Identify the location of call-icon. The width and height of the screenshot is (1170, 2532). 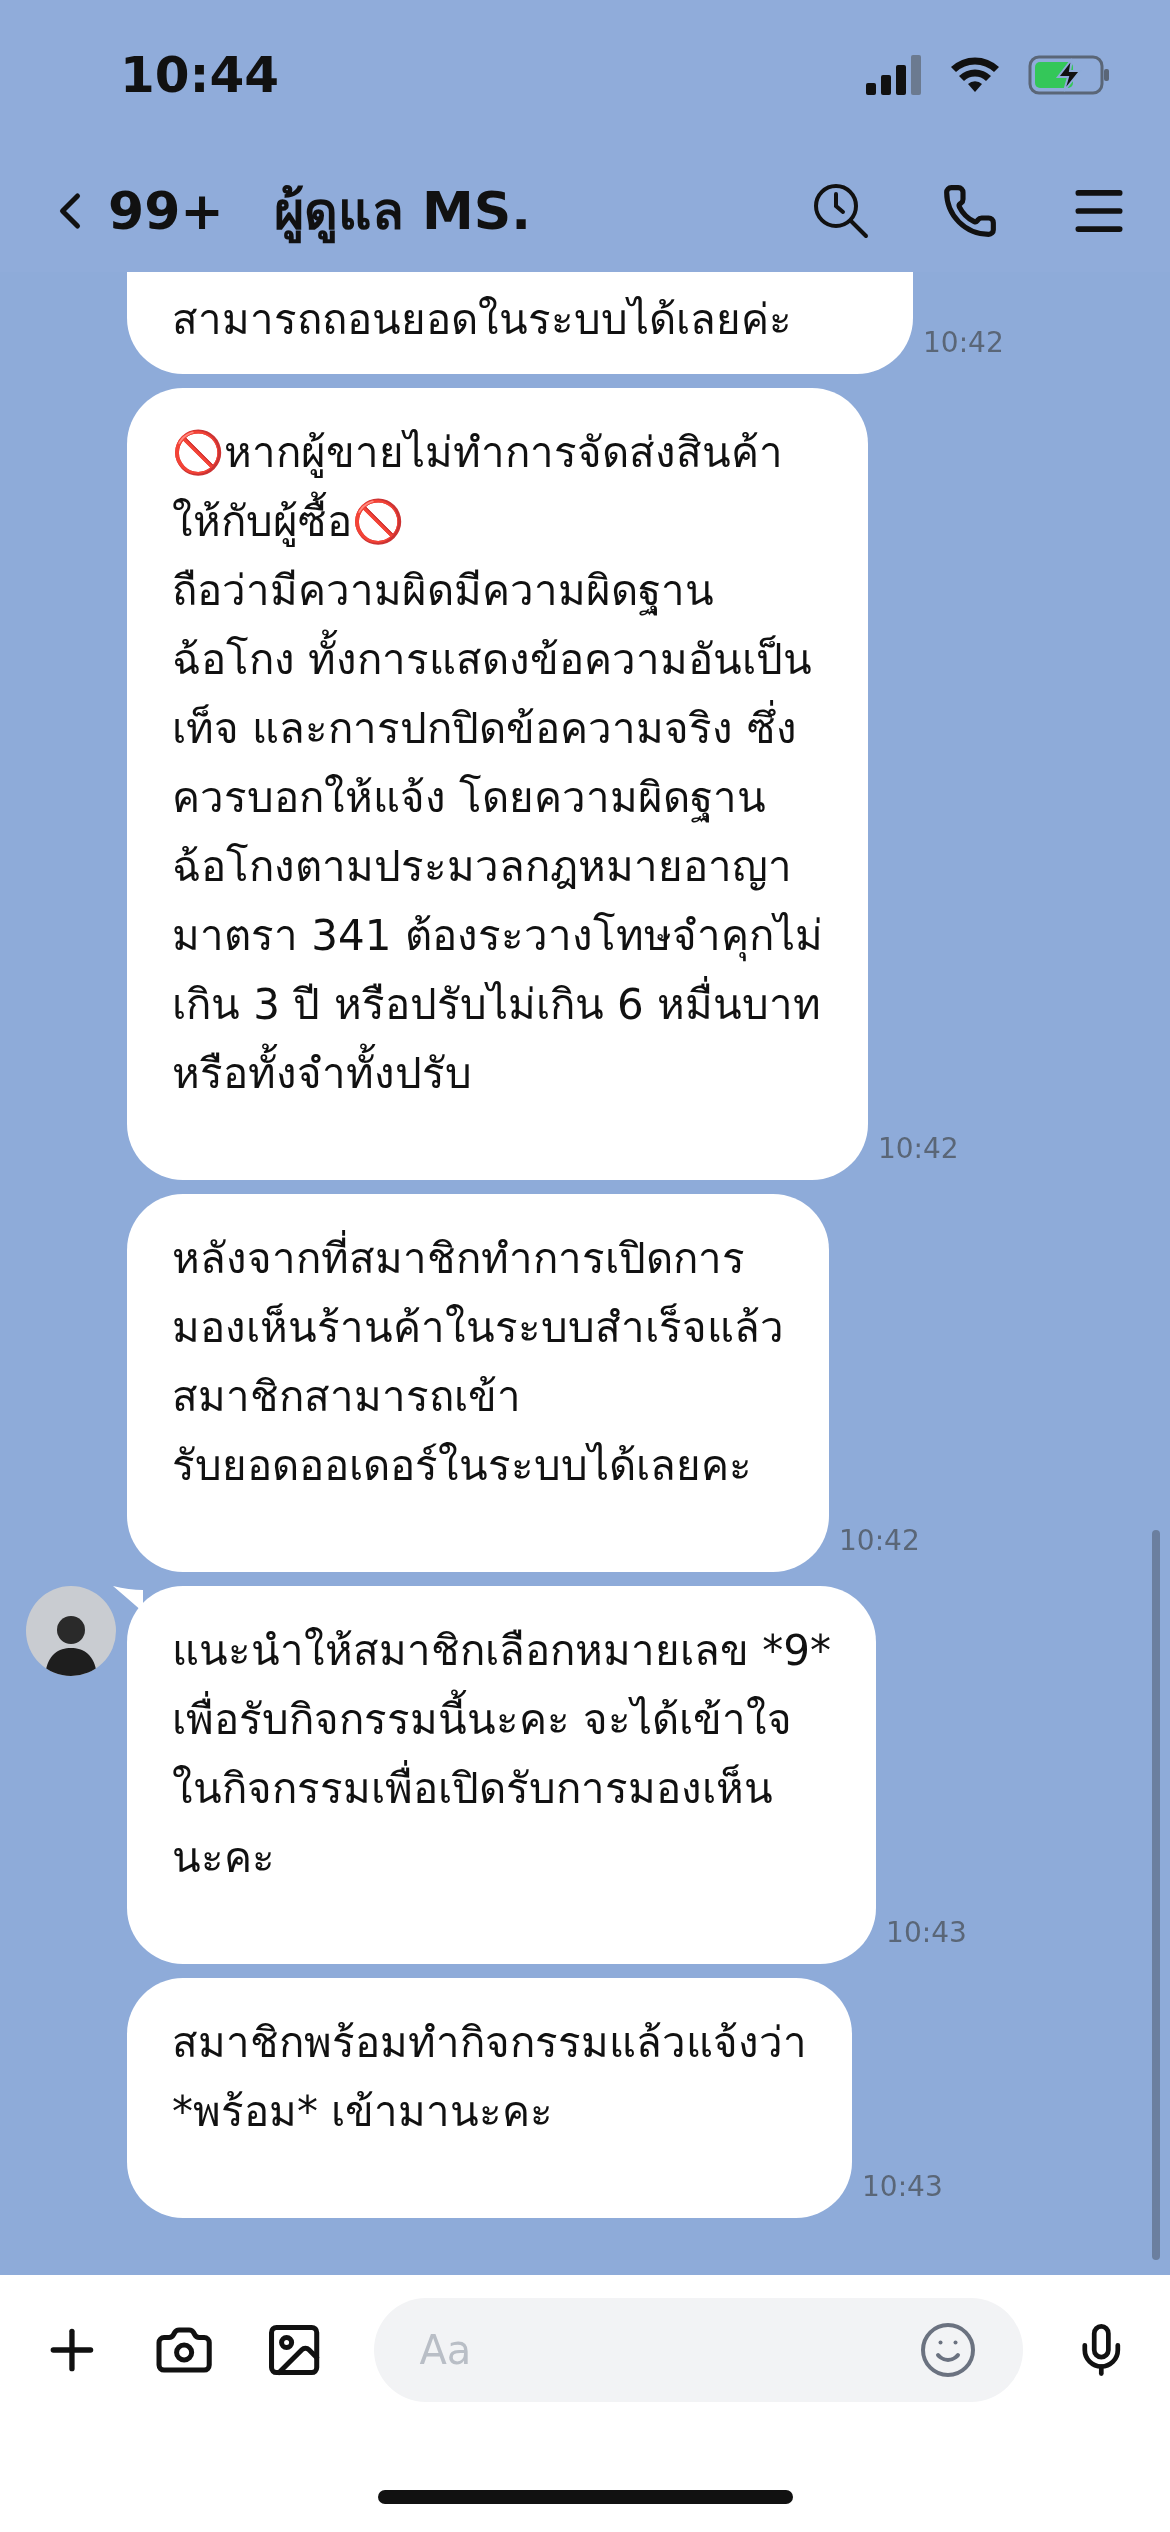
(970, 211).